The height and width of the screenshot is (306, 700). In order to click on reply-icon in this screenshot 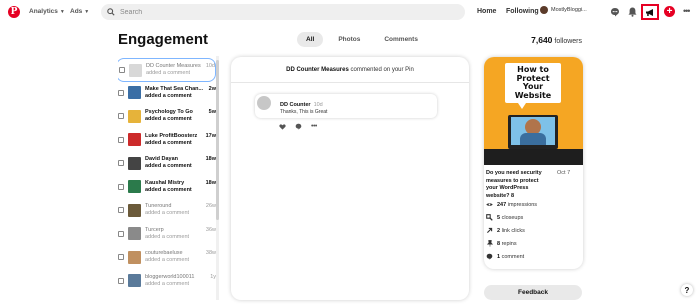, I will do `click(298, 126)`.